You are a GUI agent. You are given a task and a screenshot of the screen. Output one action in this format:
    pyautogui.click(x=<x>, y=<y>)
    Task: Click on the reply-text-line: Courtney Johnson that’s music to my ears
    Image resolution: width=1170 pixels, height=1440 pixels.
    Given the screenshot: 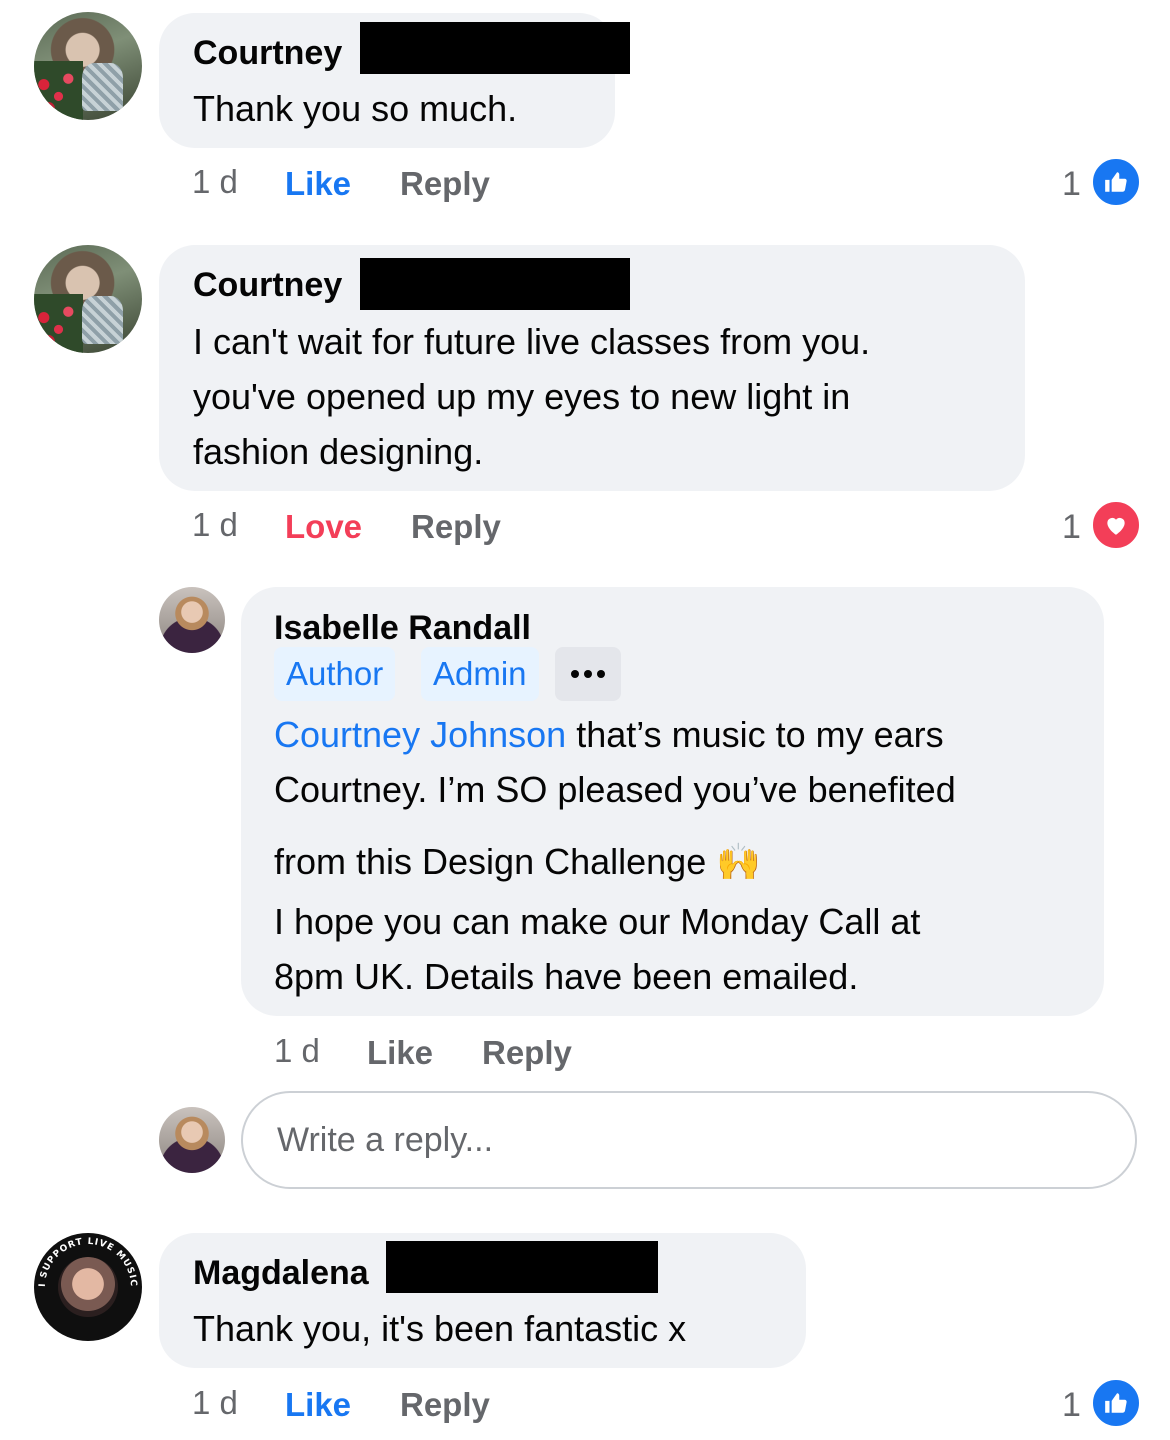 What is the action you would take?
    pyautogui.click(x=609, y=734)
    